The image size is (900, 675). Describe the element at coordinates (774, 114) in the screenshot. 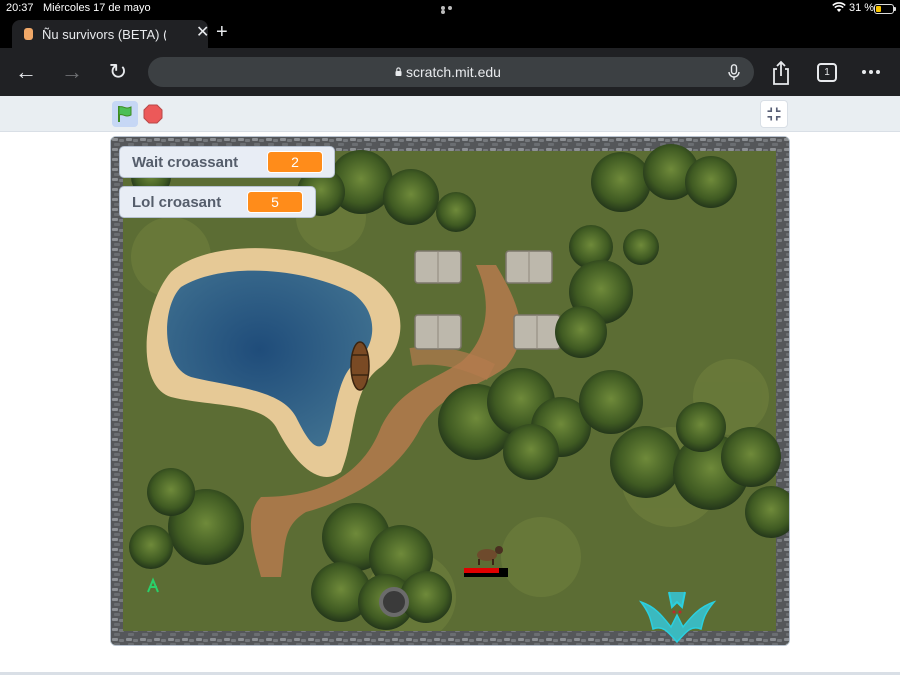

I see `exit-fullscreen-icon` at that location.